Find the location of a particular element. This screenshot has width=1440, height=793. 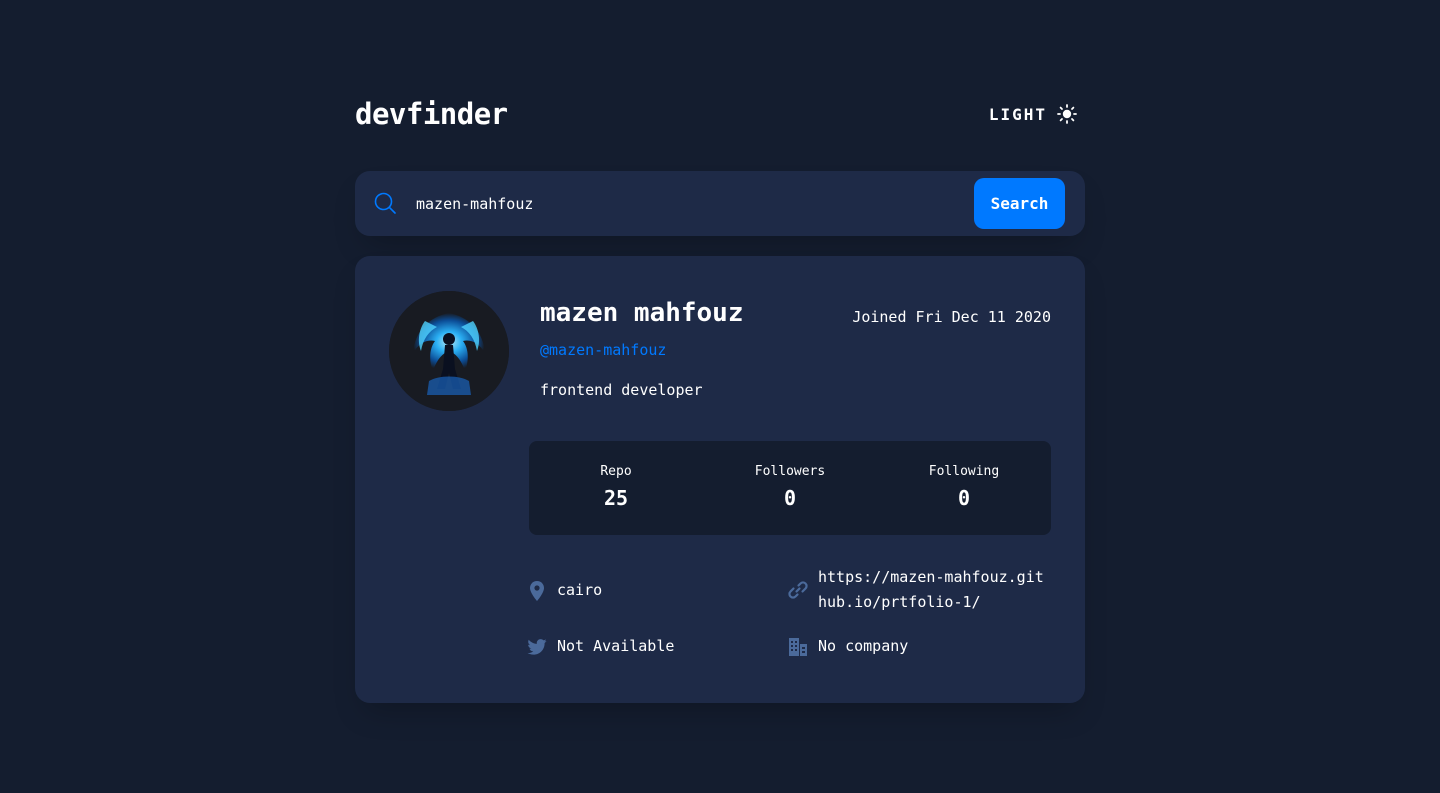

stat-label: Followers is located at coordinates (790, 471).